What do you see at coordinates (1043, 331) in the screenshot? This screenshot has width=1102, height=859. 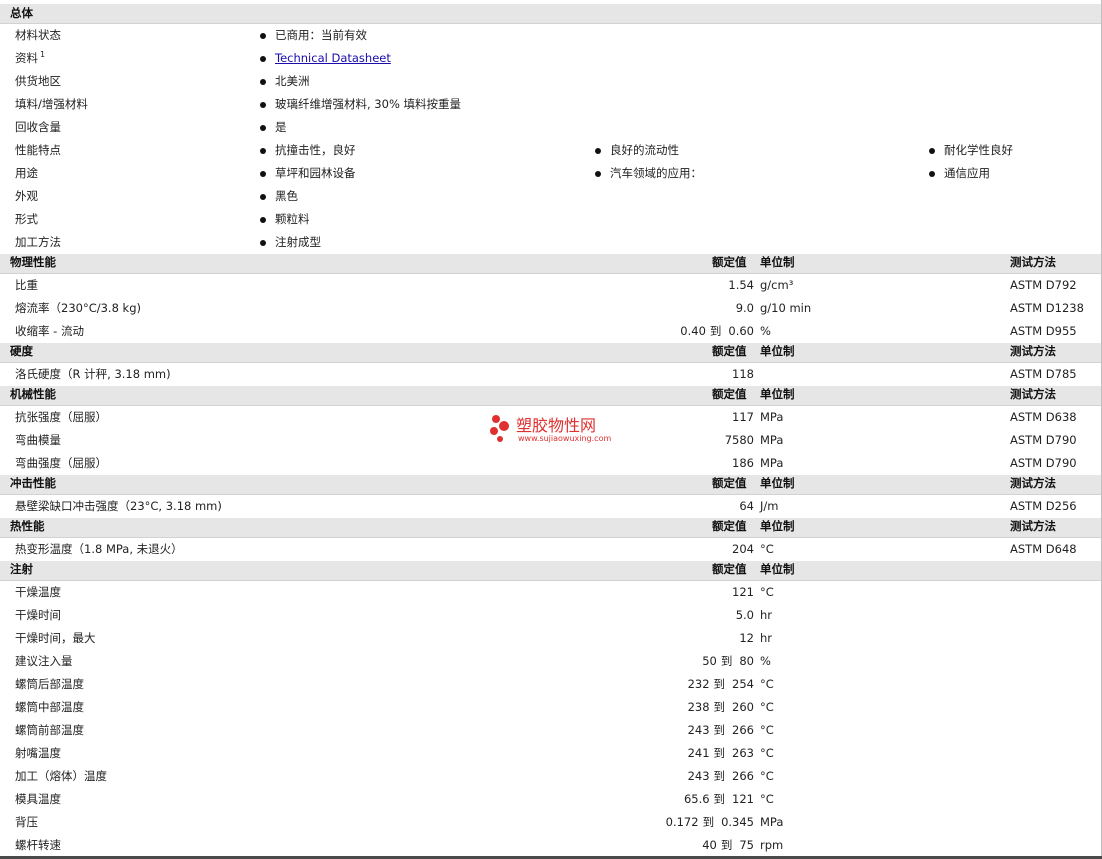 I see `test-method: ASTM D955` at bounding box center [1043, 331].